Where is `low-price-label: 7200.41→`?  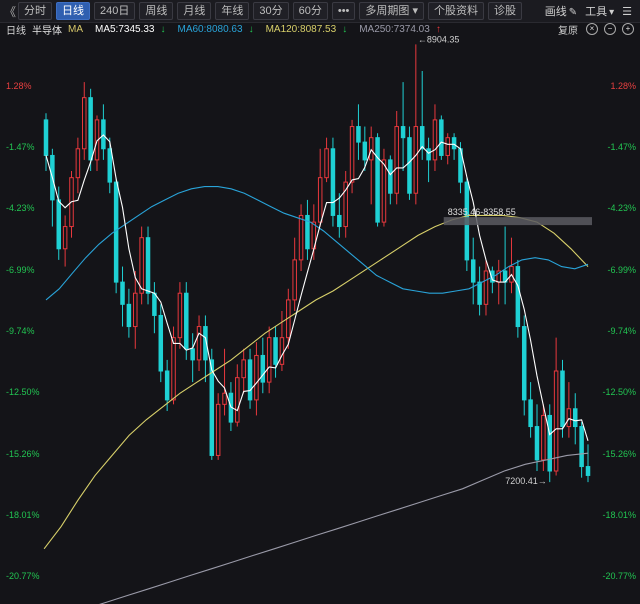
low-price-label: 7200.41→ is located at coordinates (526, 481).